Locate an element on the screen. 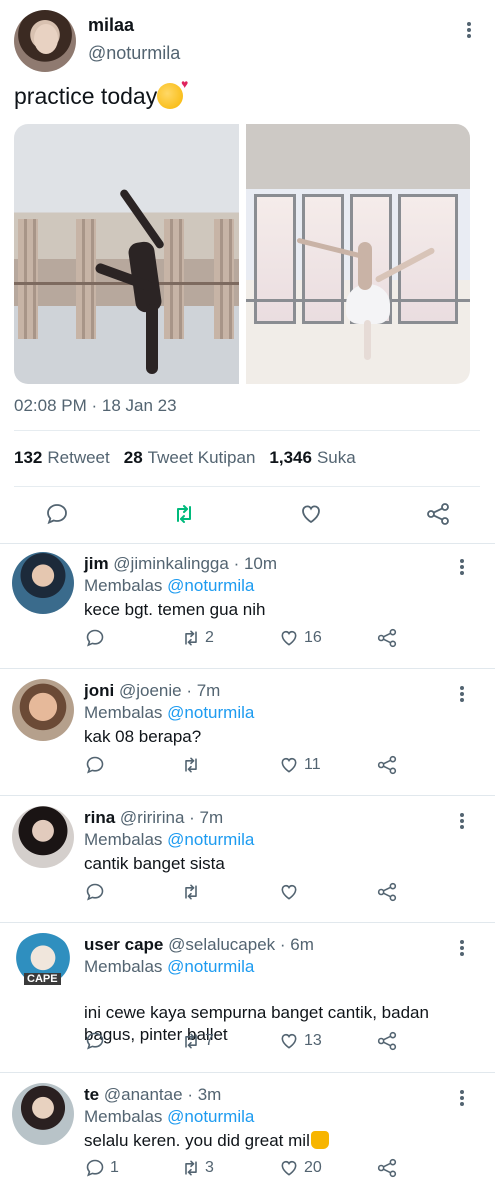 This screenshot has height=1200, width=495. reply-text: kak 08 berapa? is located at coordinates (281, 737).